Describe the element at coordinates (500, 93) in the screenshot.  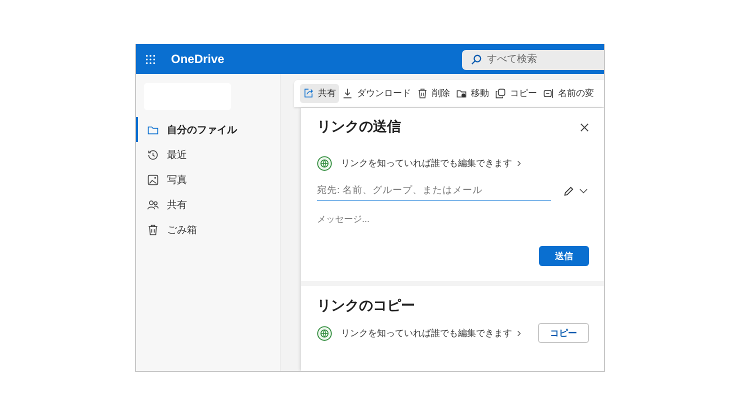
I see `copy-icon` at that location.